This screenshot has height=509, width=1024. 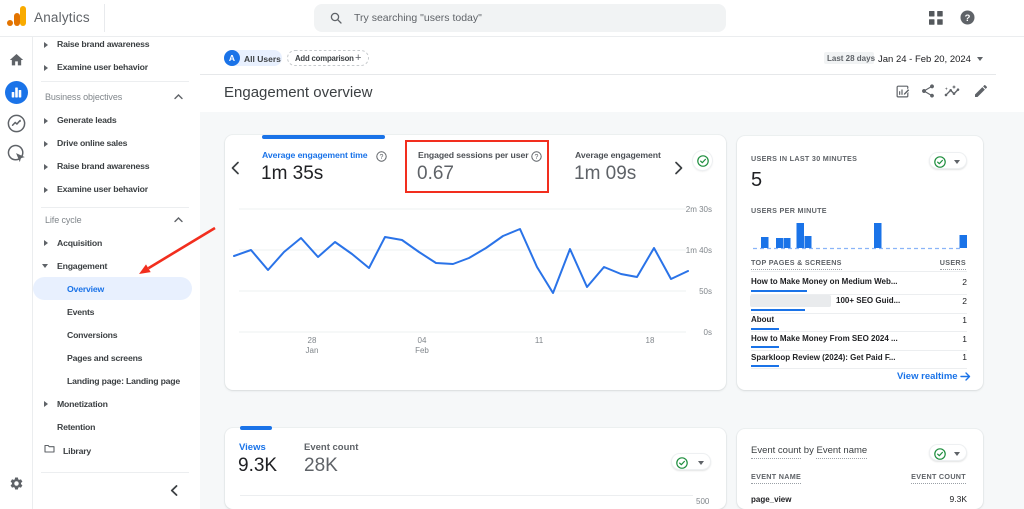 I want to click on svg-text: 0s, so click(x=708, y=332).